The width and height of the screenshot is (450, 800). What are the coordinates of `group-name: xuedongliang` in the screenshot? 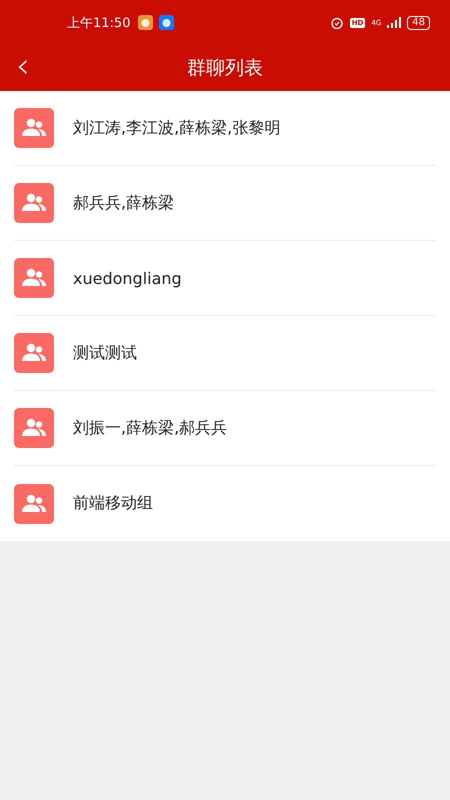 It's located at (127, 278).